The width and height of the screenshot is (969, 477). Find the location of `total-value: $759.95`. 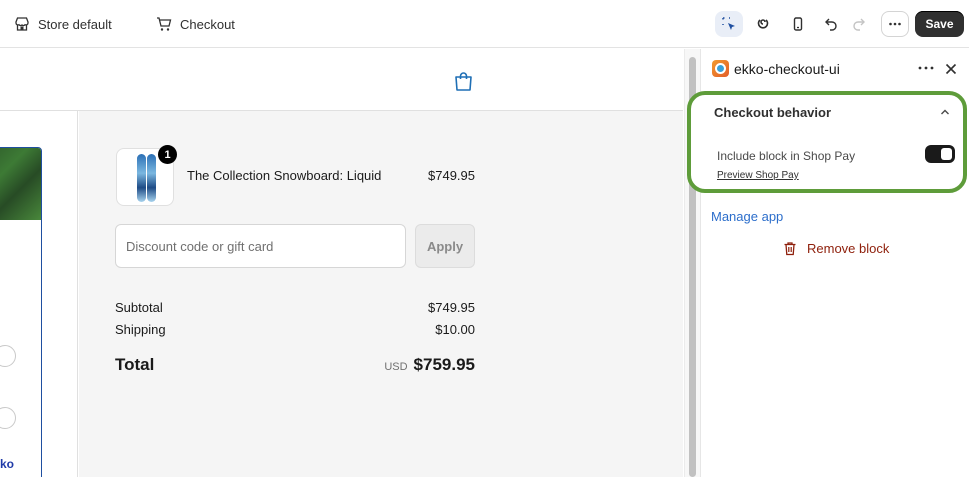

total-value: $759.95 is located at coordinates (444, 364).